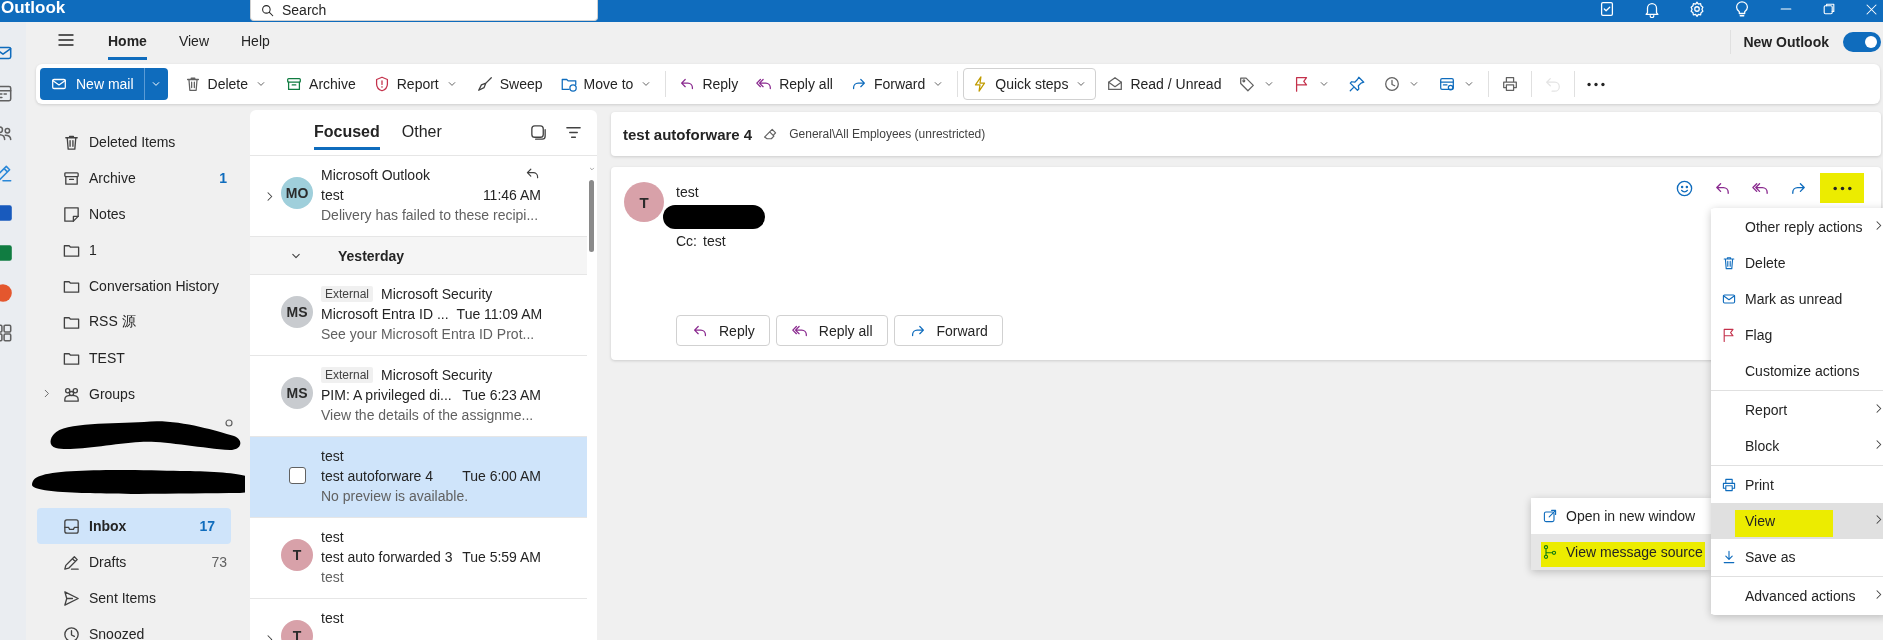  Describe the element at coordinates (140, 178) in the screenshot. I see `folder-item: Archive 1` at that location.